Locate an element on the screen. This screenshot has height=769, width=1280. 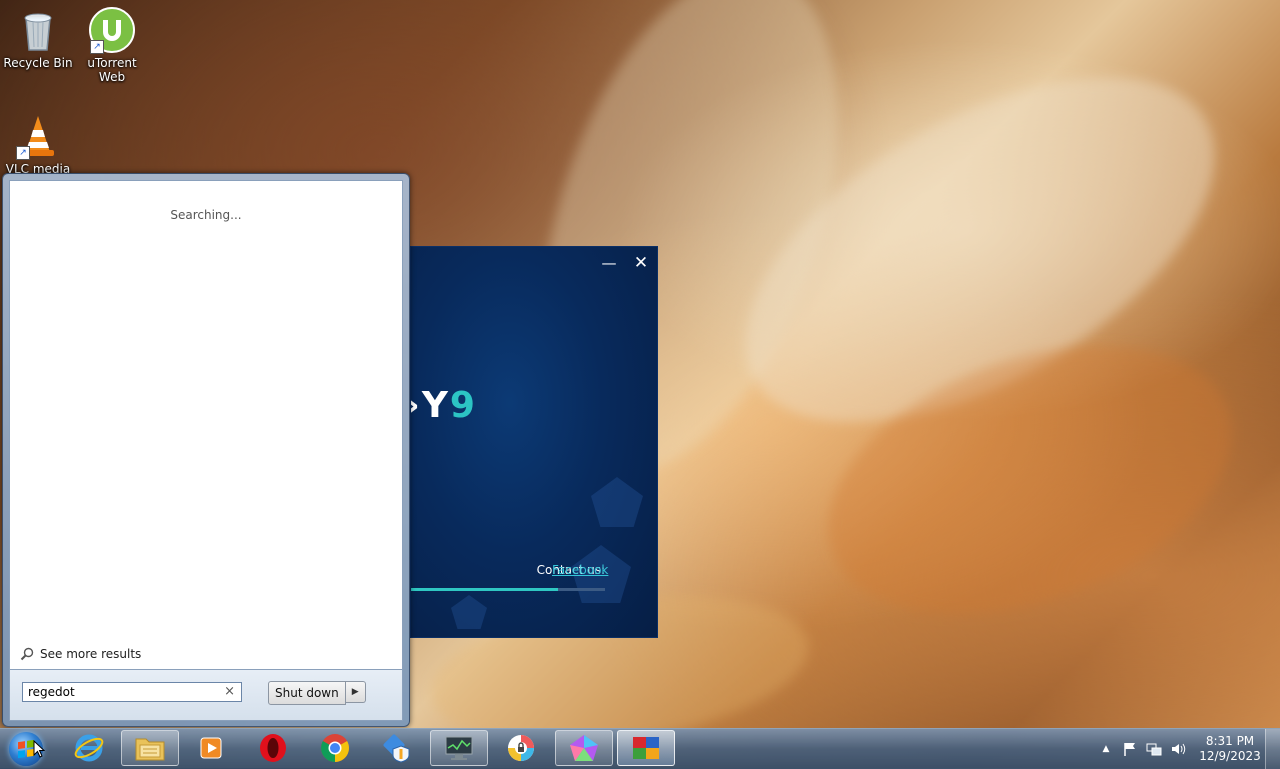
clock-time: 8:31 PM is located at coordinates (1230, 741).